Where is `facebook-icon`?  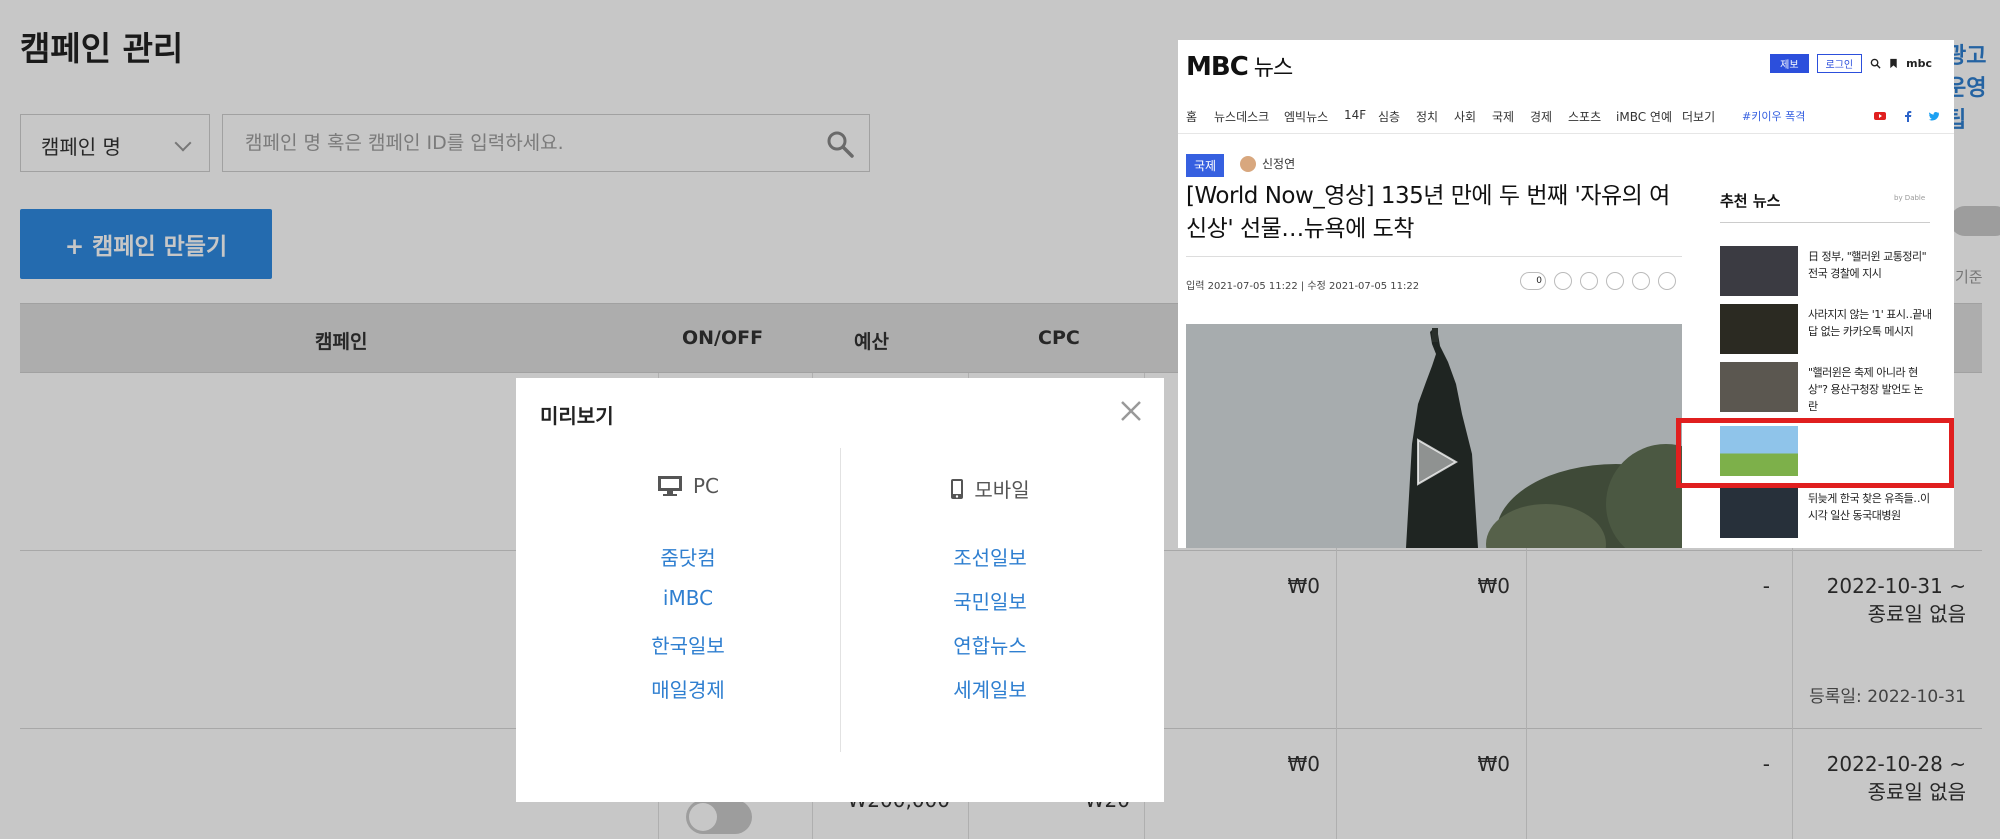 facebook-icon is located at coordinates (1908, 116).